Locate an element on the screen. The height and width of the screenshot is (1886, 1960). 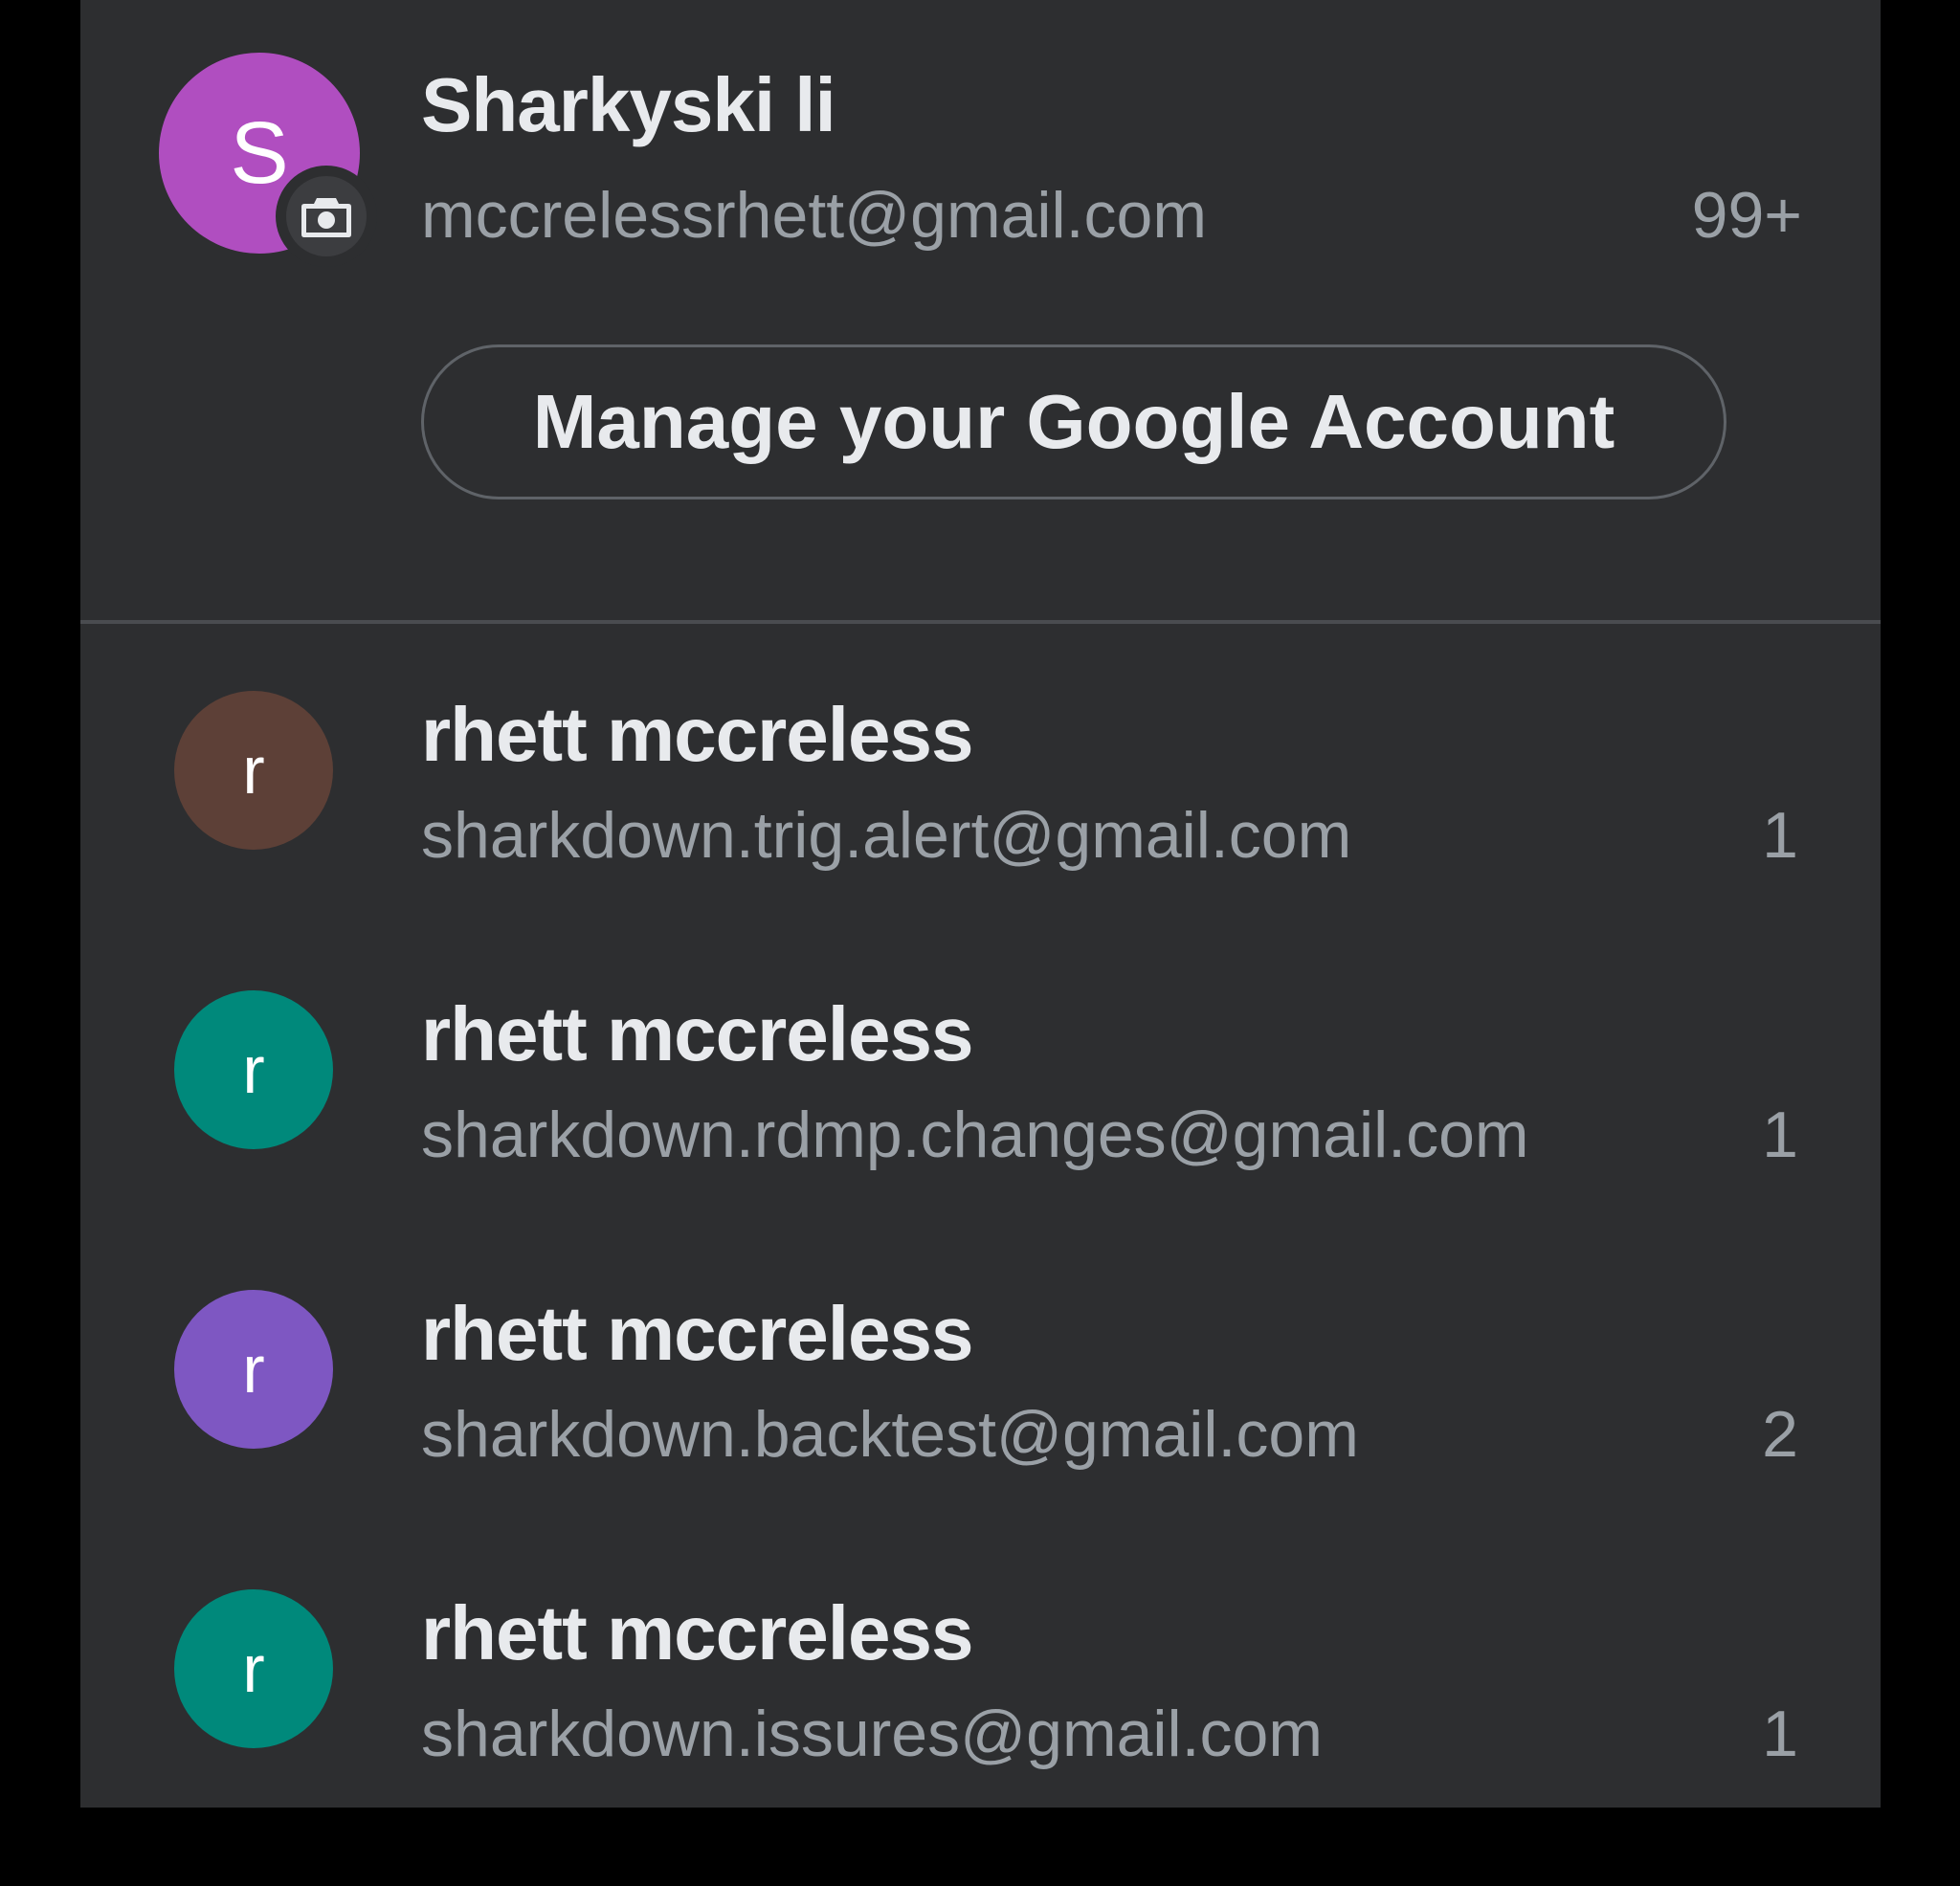
account-email: sharkdown.rdmp.changes@gmail.com is located at coordinates (975, 1134).